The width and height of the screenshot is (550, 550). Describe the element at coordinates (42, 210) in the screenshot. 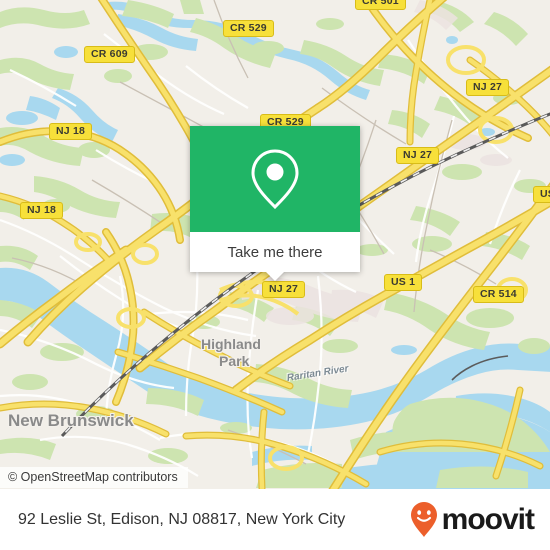

I see `road-shield-nj18-lower: NJ 18` at that location.